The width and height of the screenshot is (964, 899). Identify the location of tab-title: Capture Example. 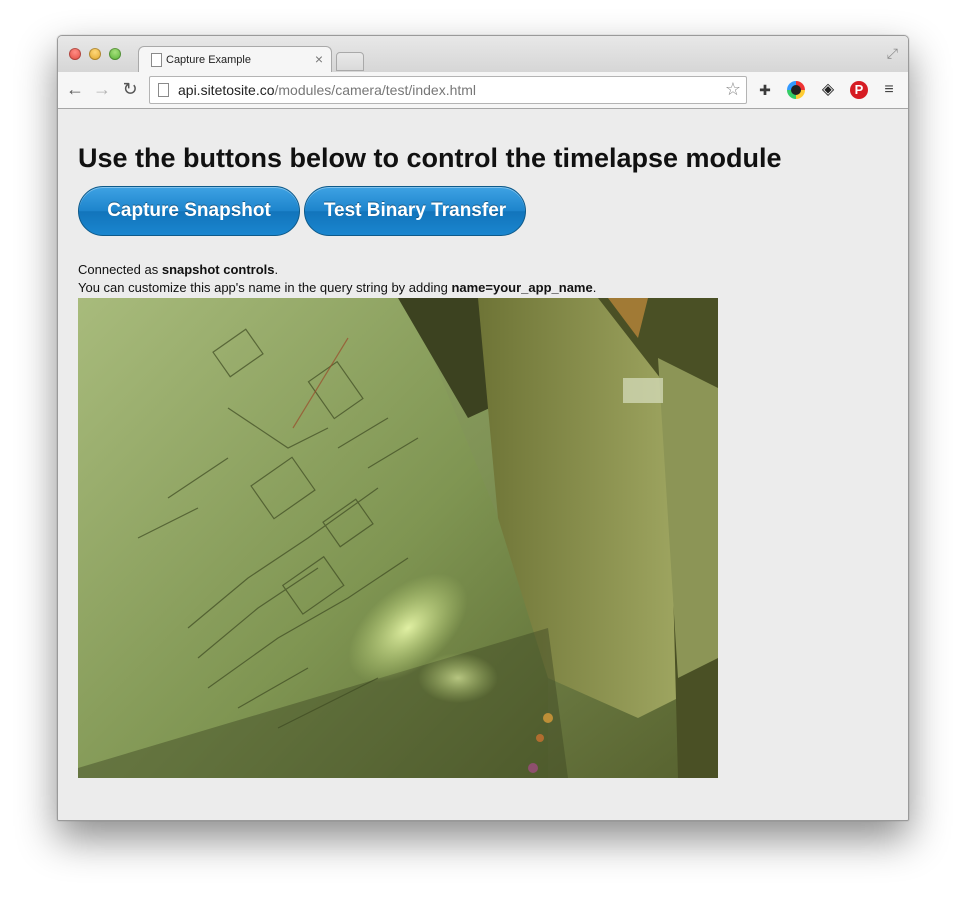
(208, 60).